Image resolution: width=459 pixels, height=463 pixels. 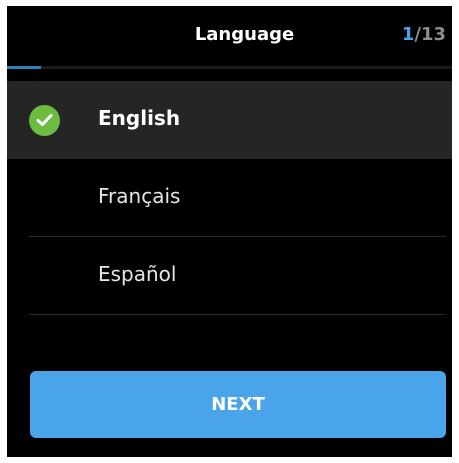 What do you see at coordinates (244, 34) in the screenshot?
I see `page-title: Language` at bounding box center [244, 34].